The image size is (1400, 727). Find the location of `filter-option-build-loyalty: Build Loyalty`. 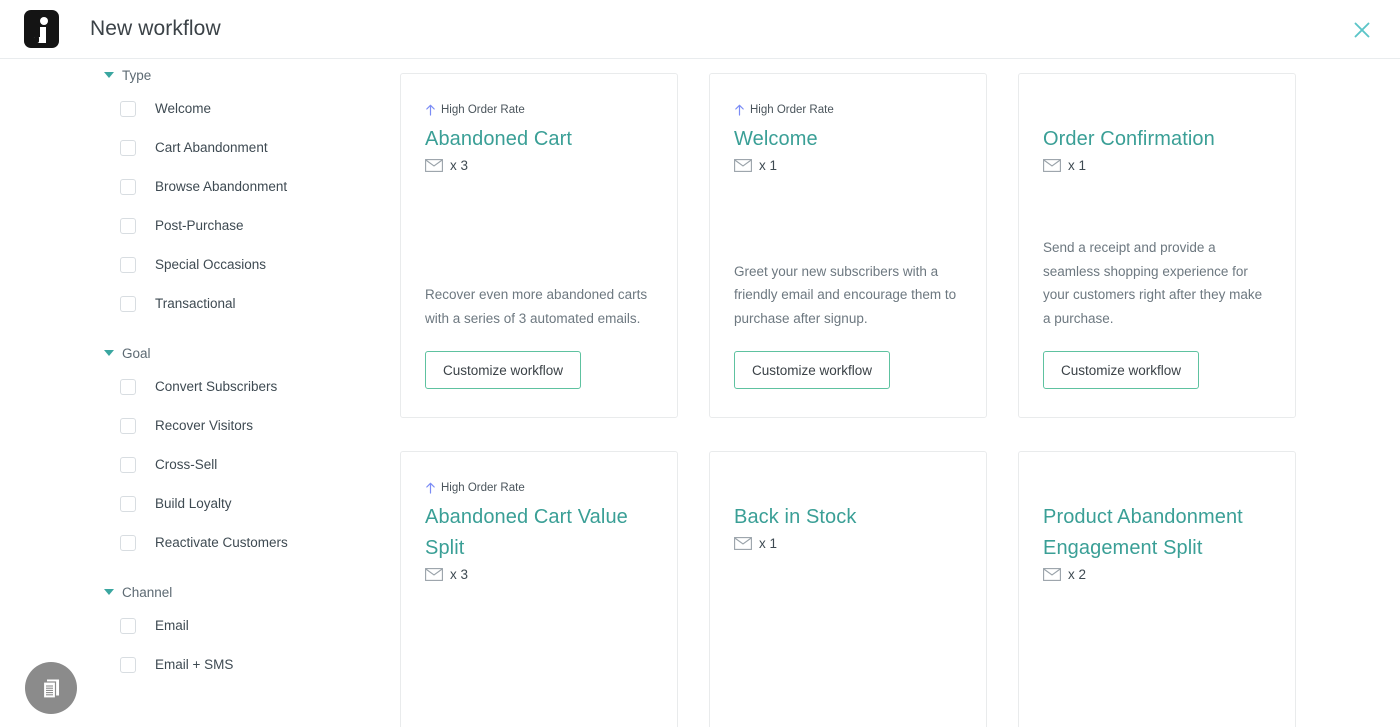

filter-option-build-loyalty: Build Loyalty is located at coordinates (200, 503).